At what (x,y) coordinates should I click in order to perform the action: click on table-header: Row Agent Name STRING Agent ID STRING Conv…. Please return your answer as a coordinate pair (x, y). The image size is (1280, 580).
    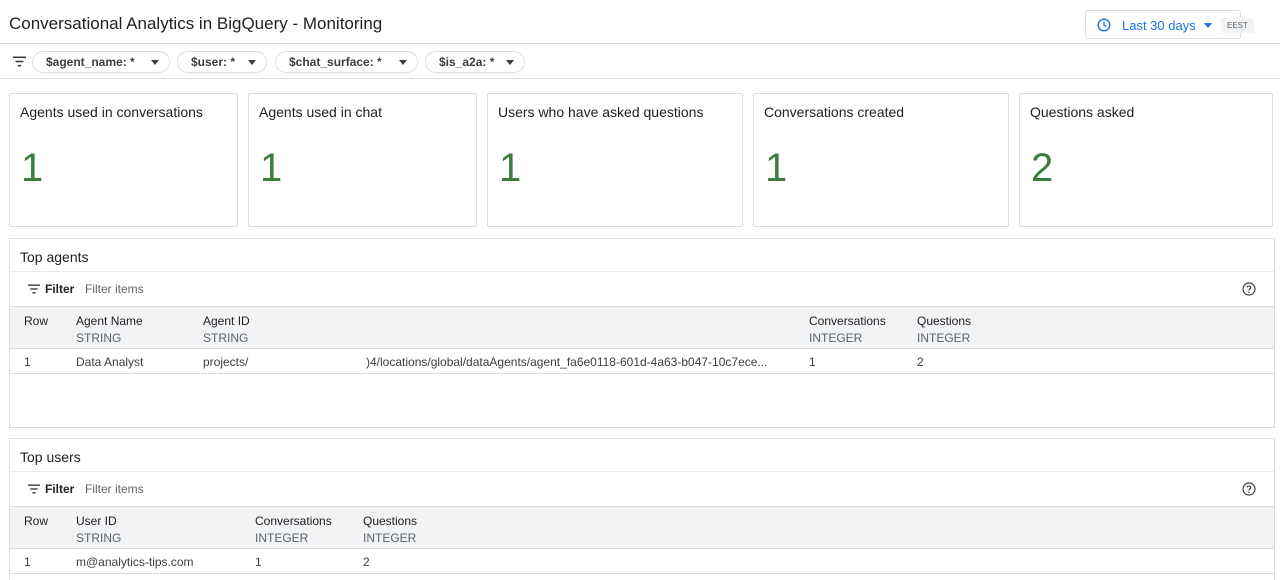
    Looking at the image, I should click on (642, 327).